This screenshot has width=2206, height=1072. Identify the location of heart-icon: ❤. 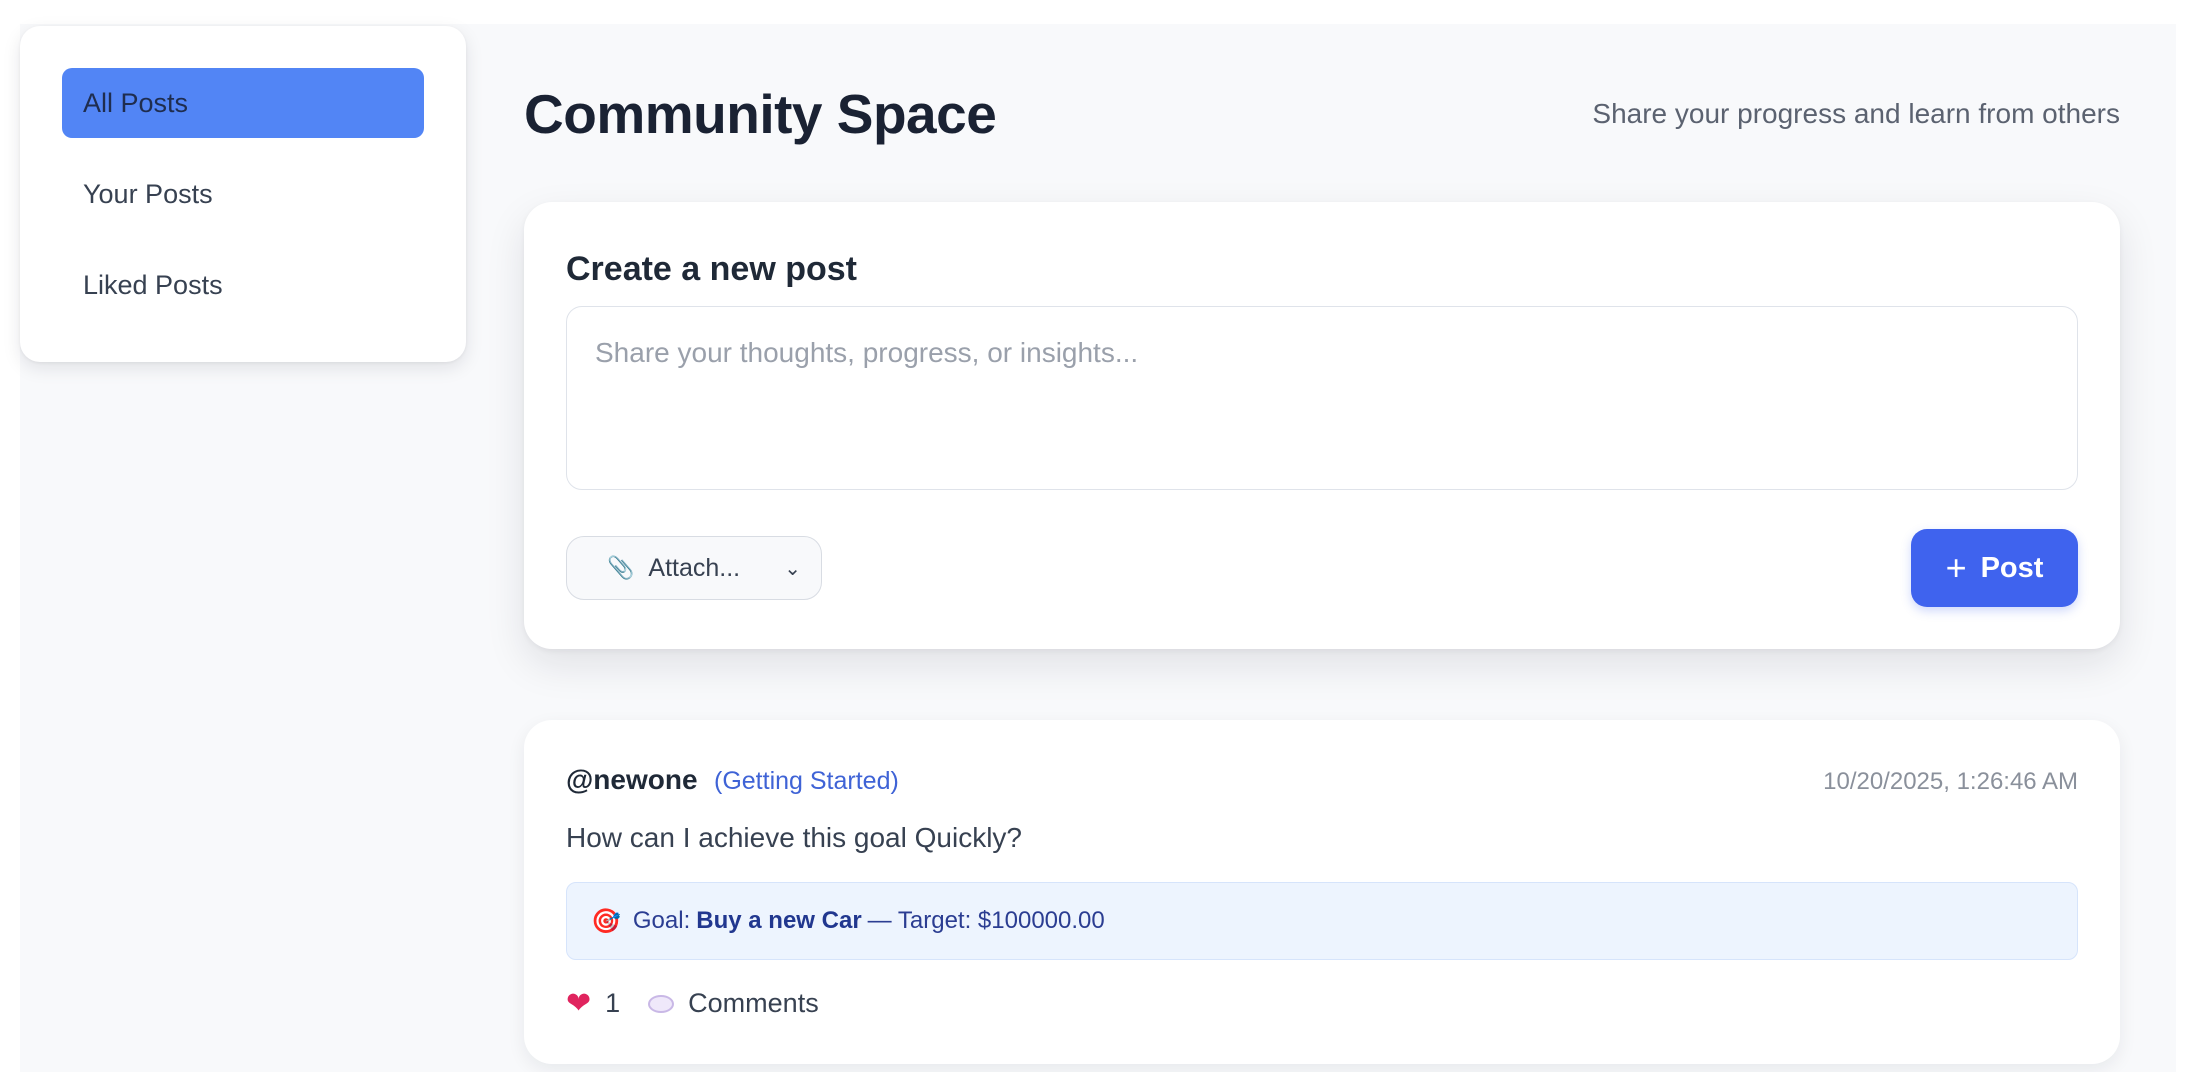
(579, 1003).